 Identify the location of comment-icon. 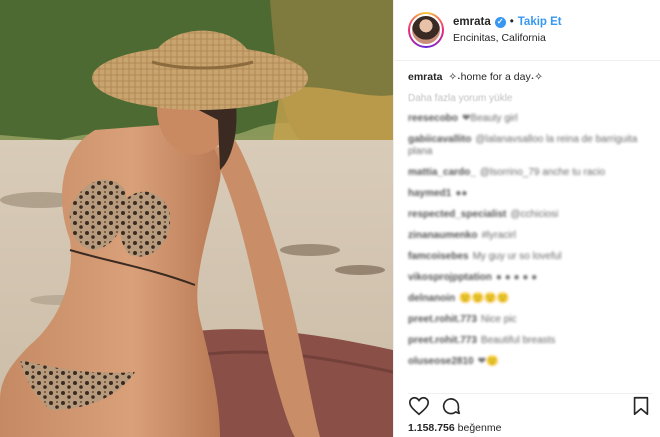
(451, 406).